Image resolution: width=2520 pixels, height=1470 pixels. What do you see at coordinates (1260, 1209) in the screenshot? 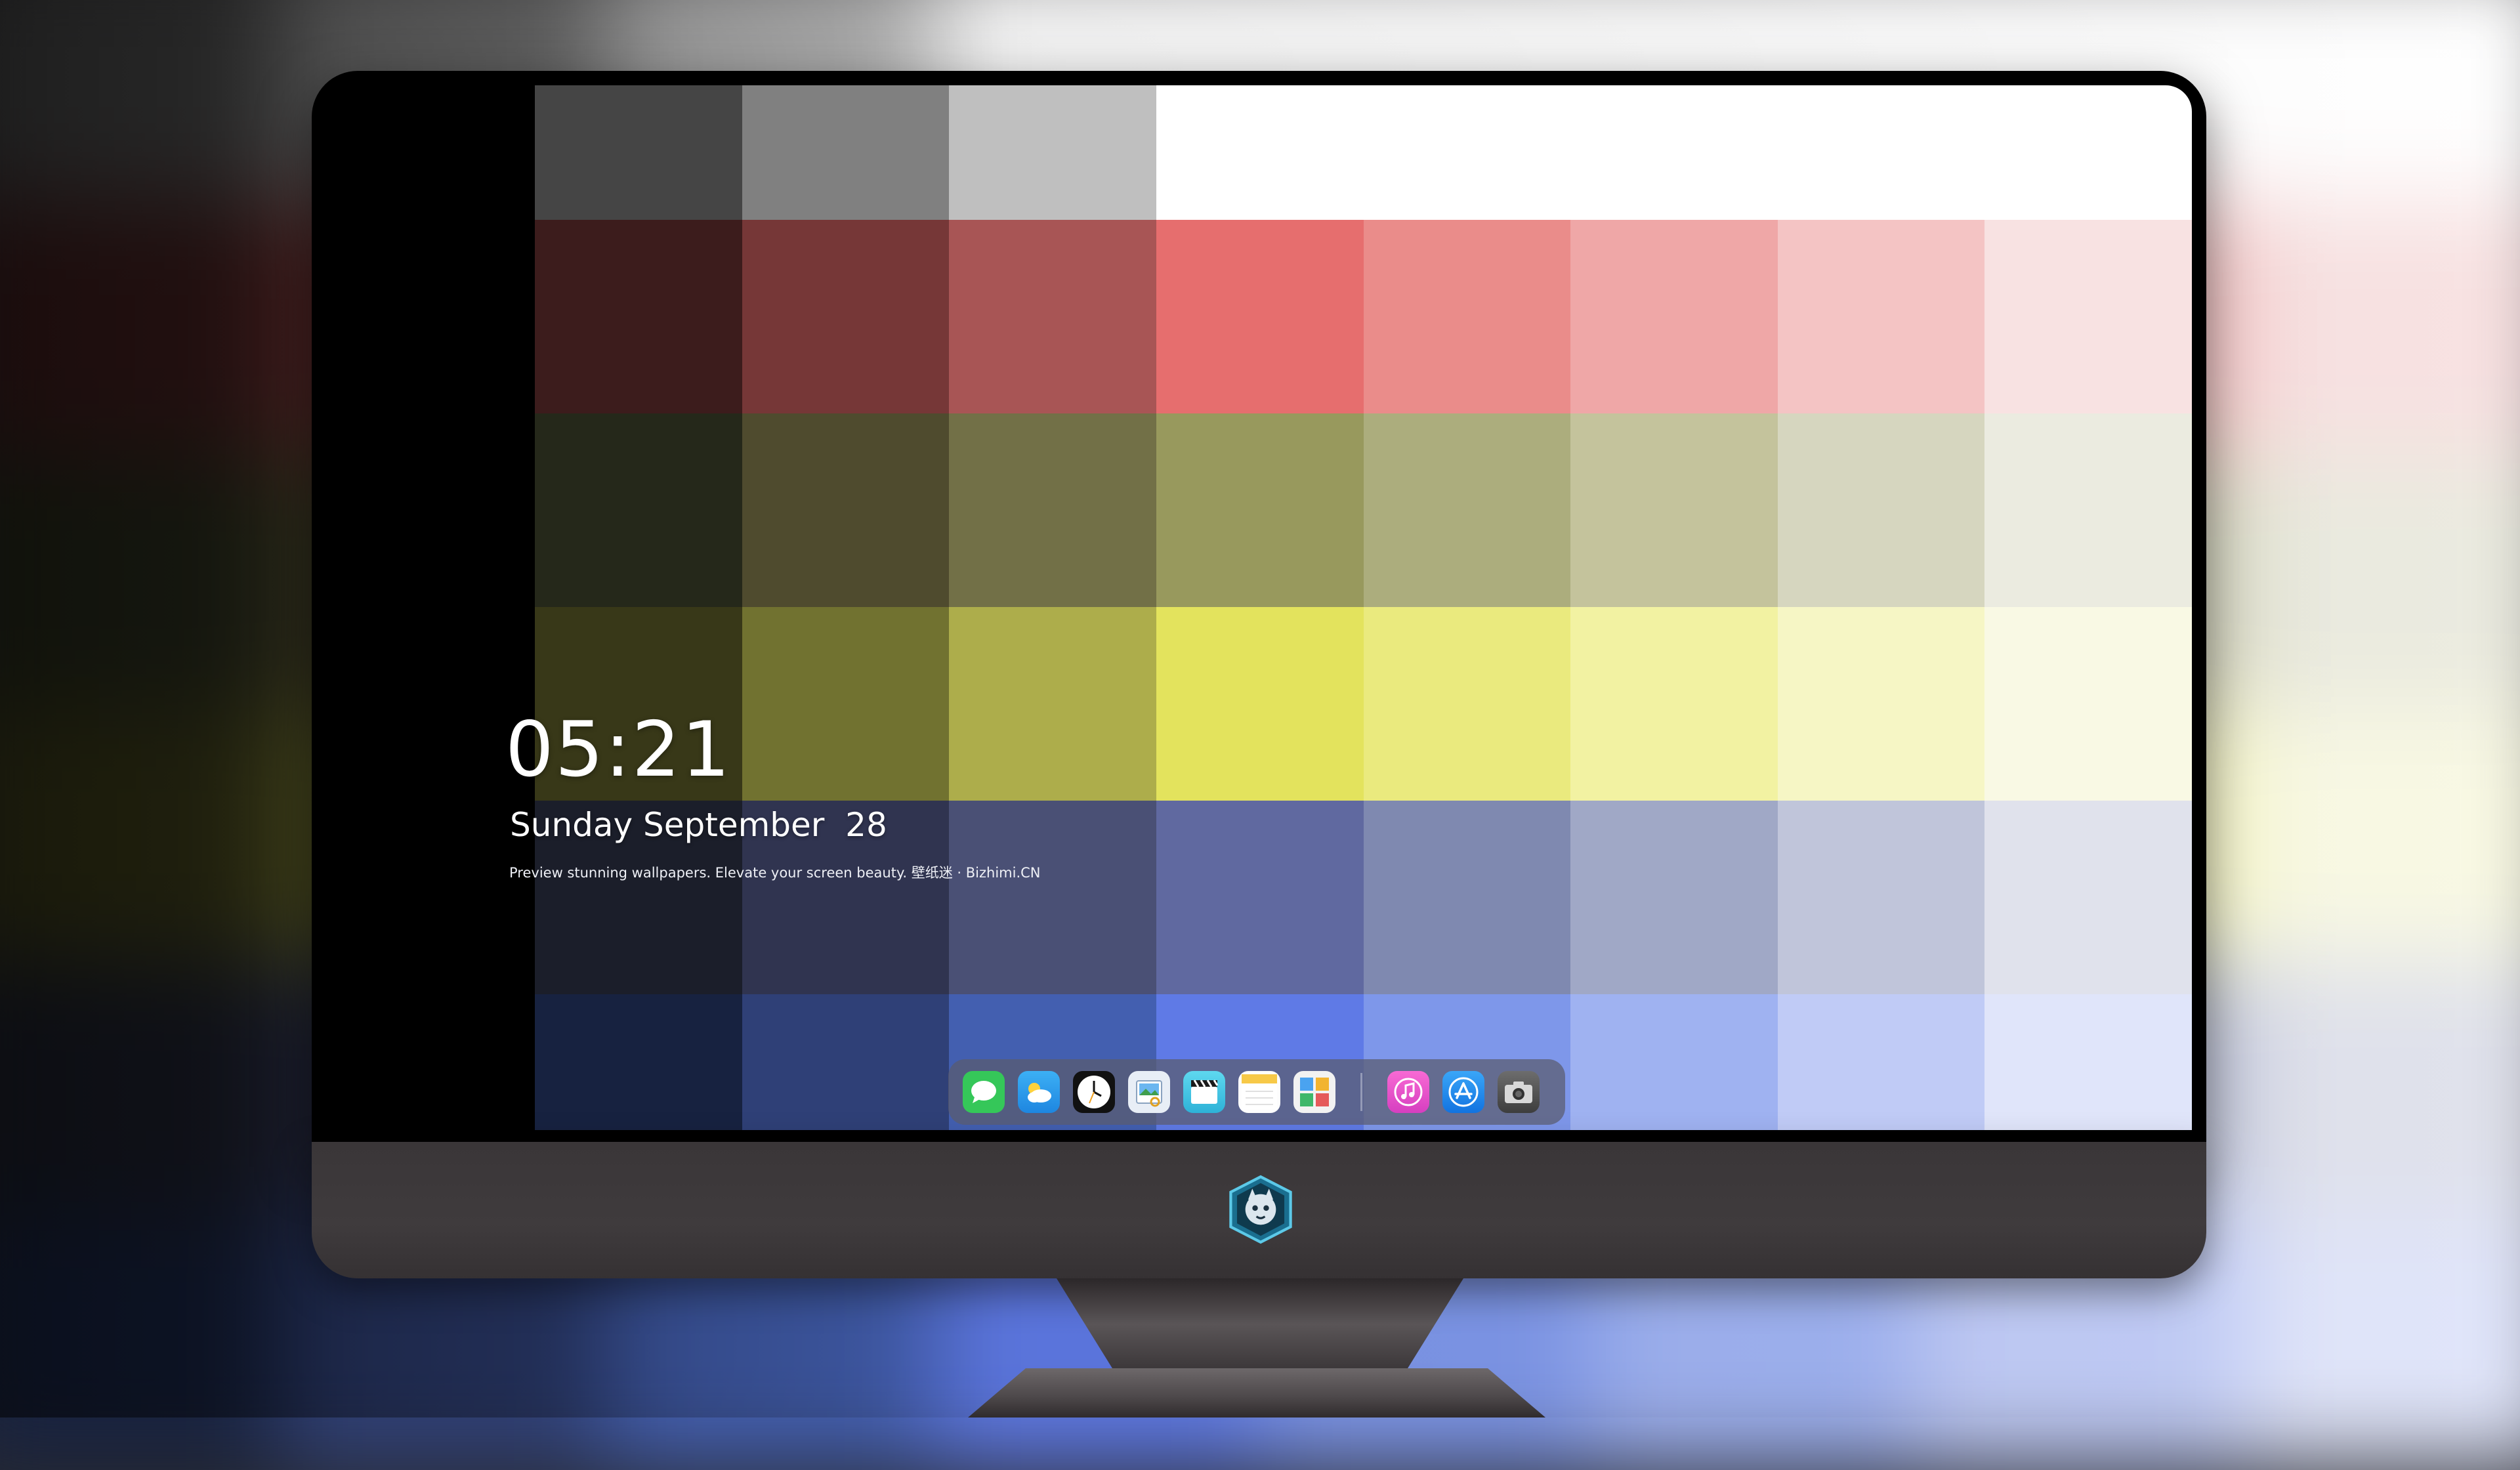
I see `brand-logo-icon` at bounding box center [1260, 1209].